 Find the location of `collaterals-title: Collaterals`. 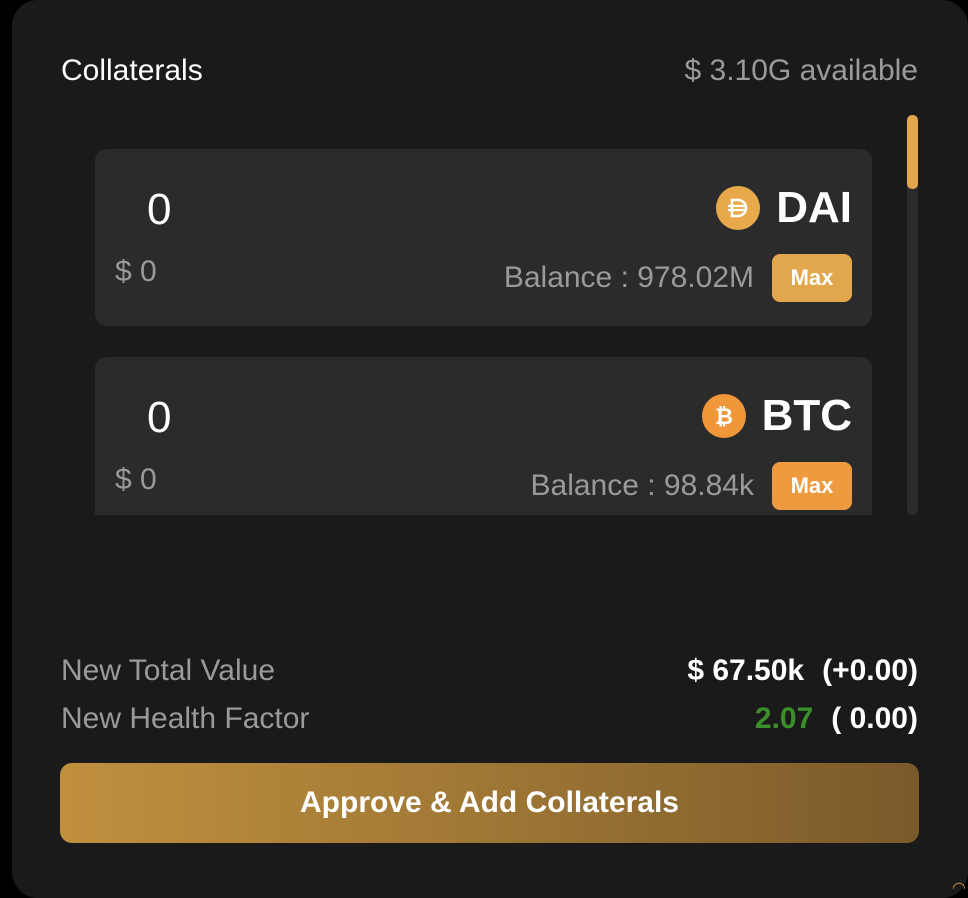

collaterals-title: Collaterals is located at coordinates (132, 70).